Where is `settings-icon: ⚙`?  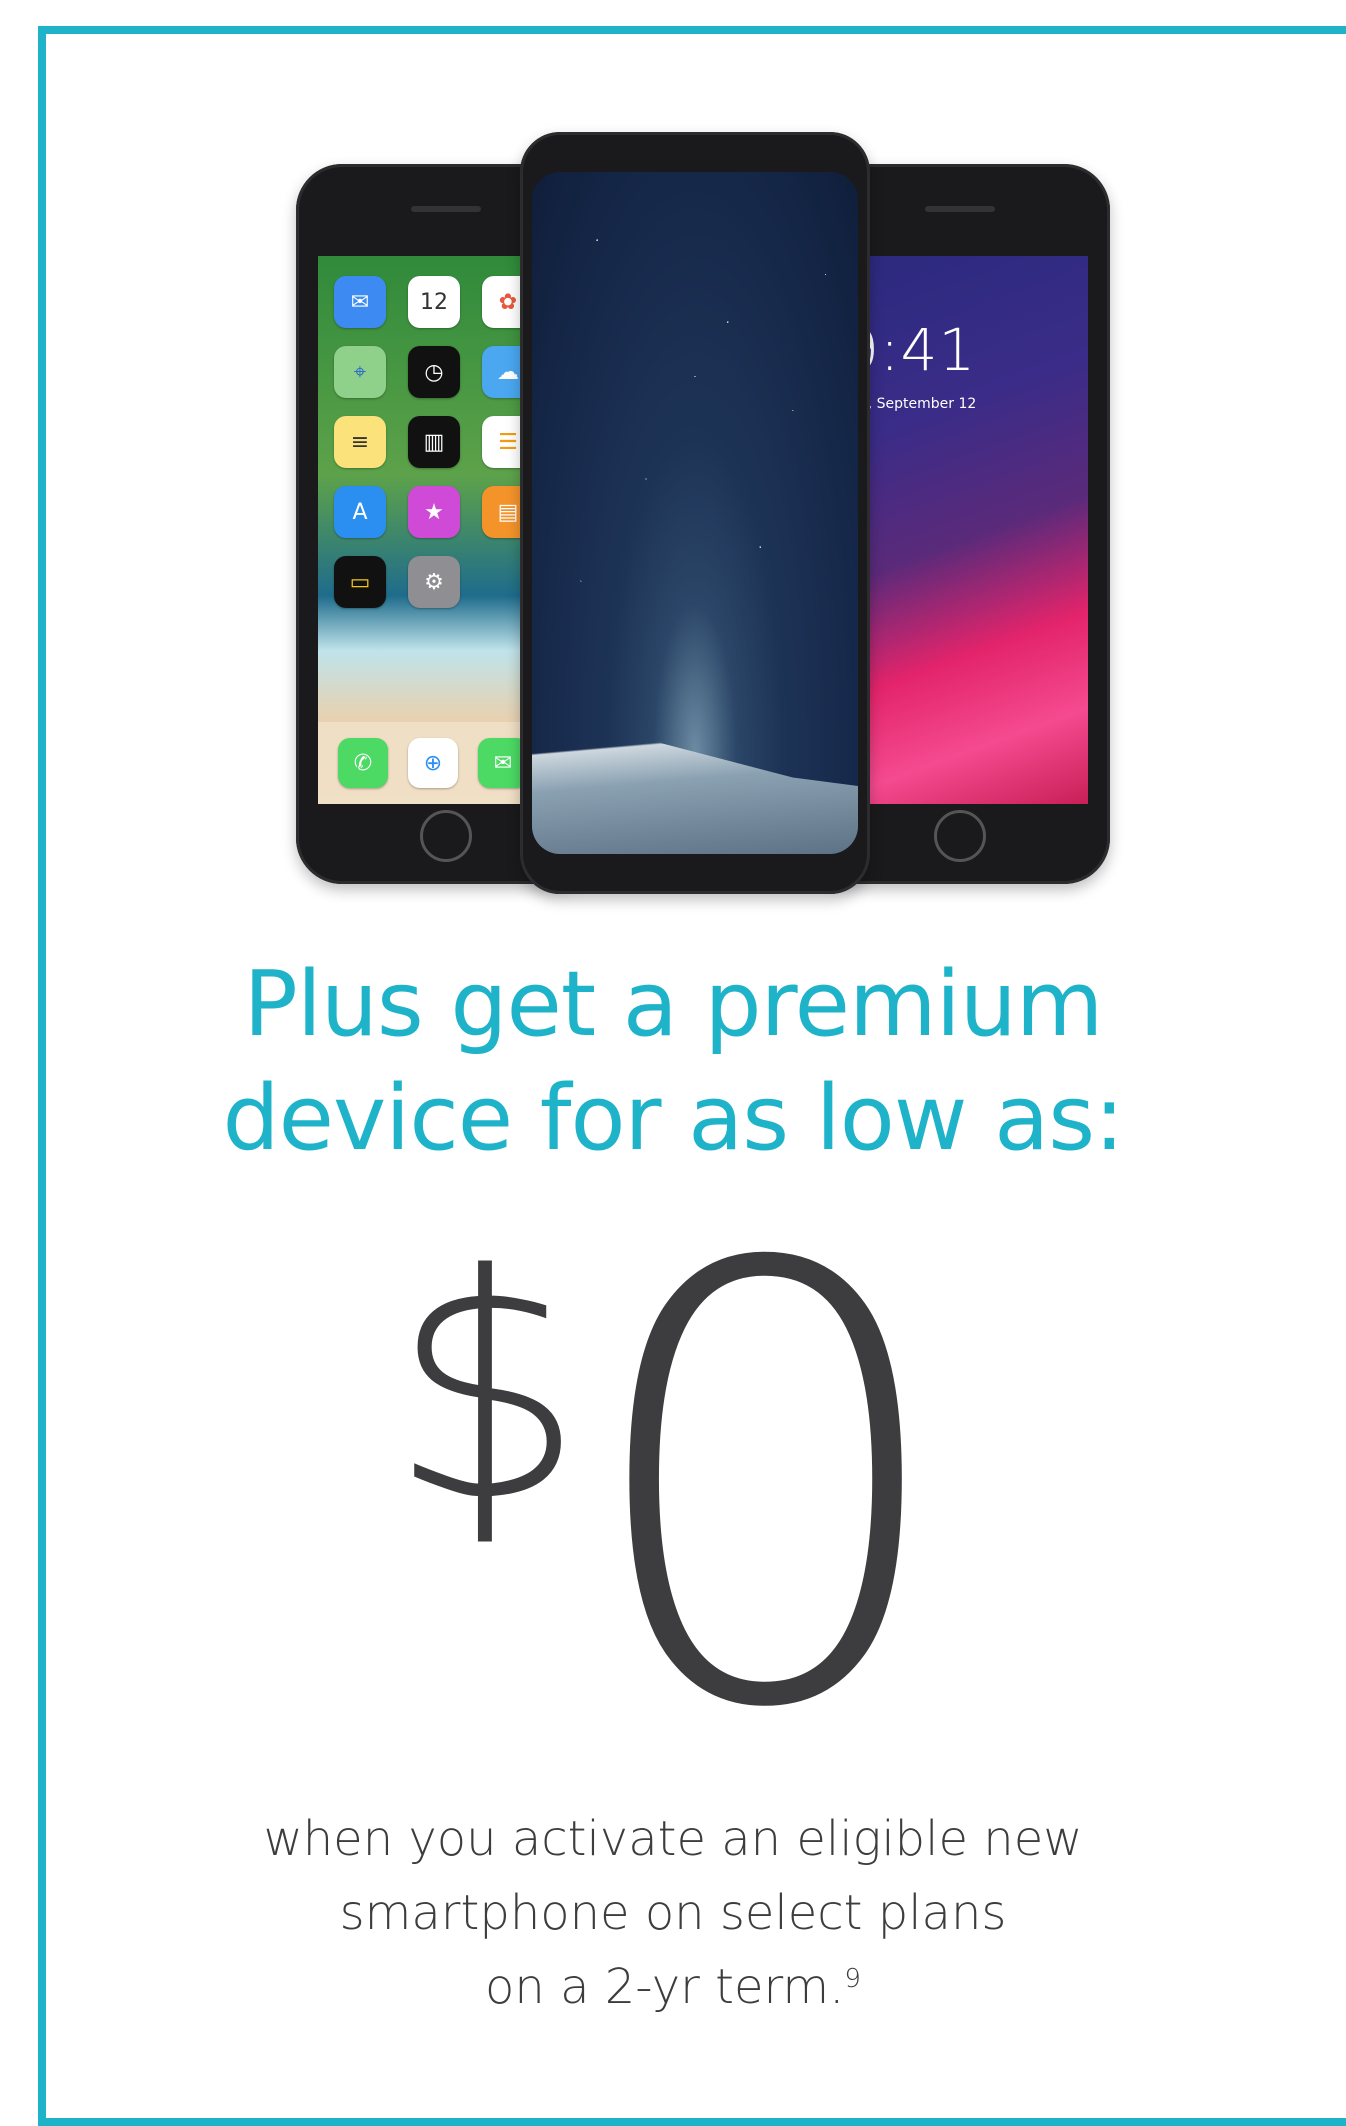
settings-icon: ⚙ is located at coordinates (434, 582).